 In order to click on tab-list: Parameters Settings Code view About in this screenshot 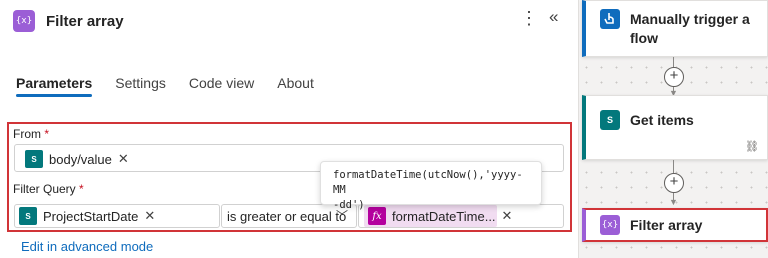, I will do `click(165, 86)`.